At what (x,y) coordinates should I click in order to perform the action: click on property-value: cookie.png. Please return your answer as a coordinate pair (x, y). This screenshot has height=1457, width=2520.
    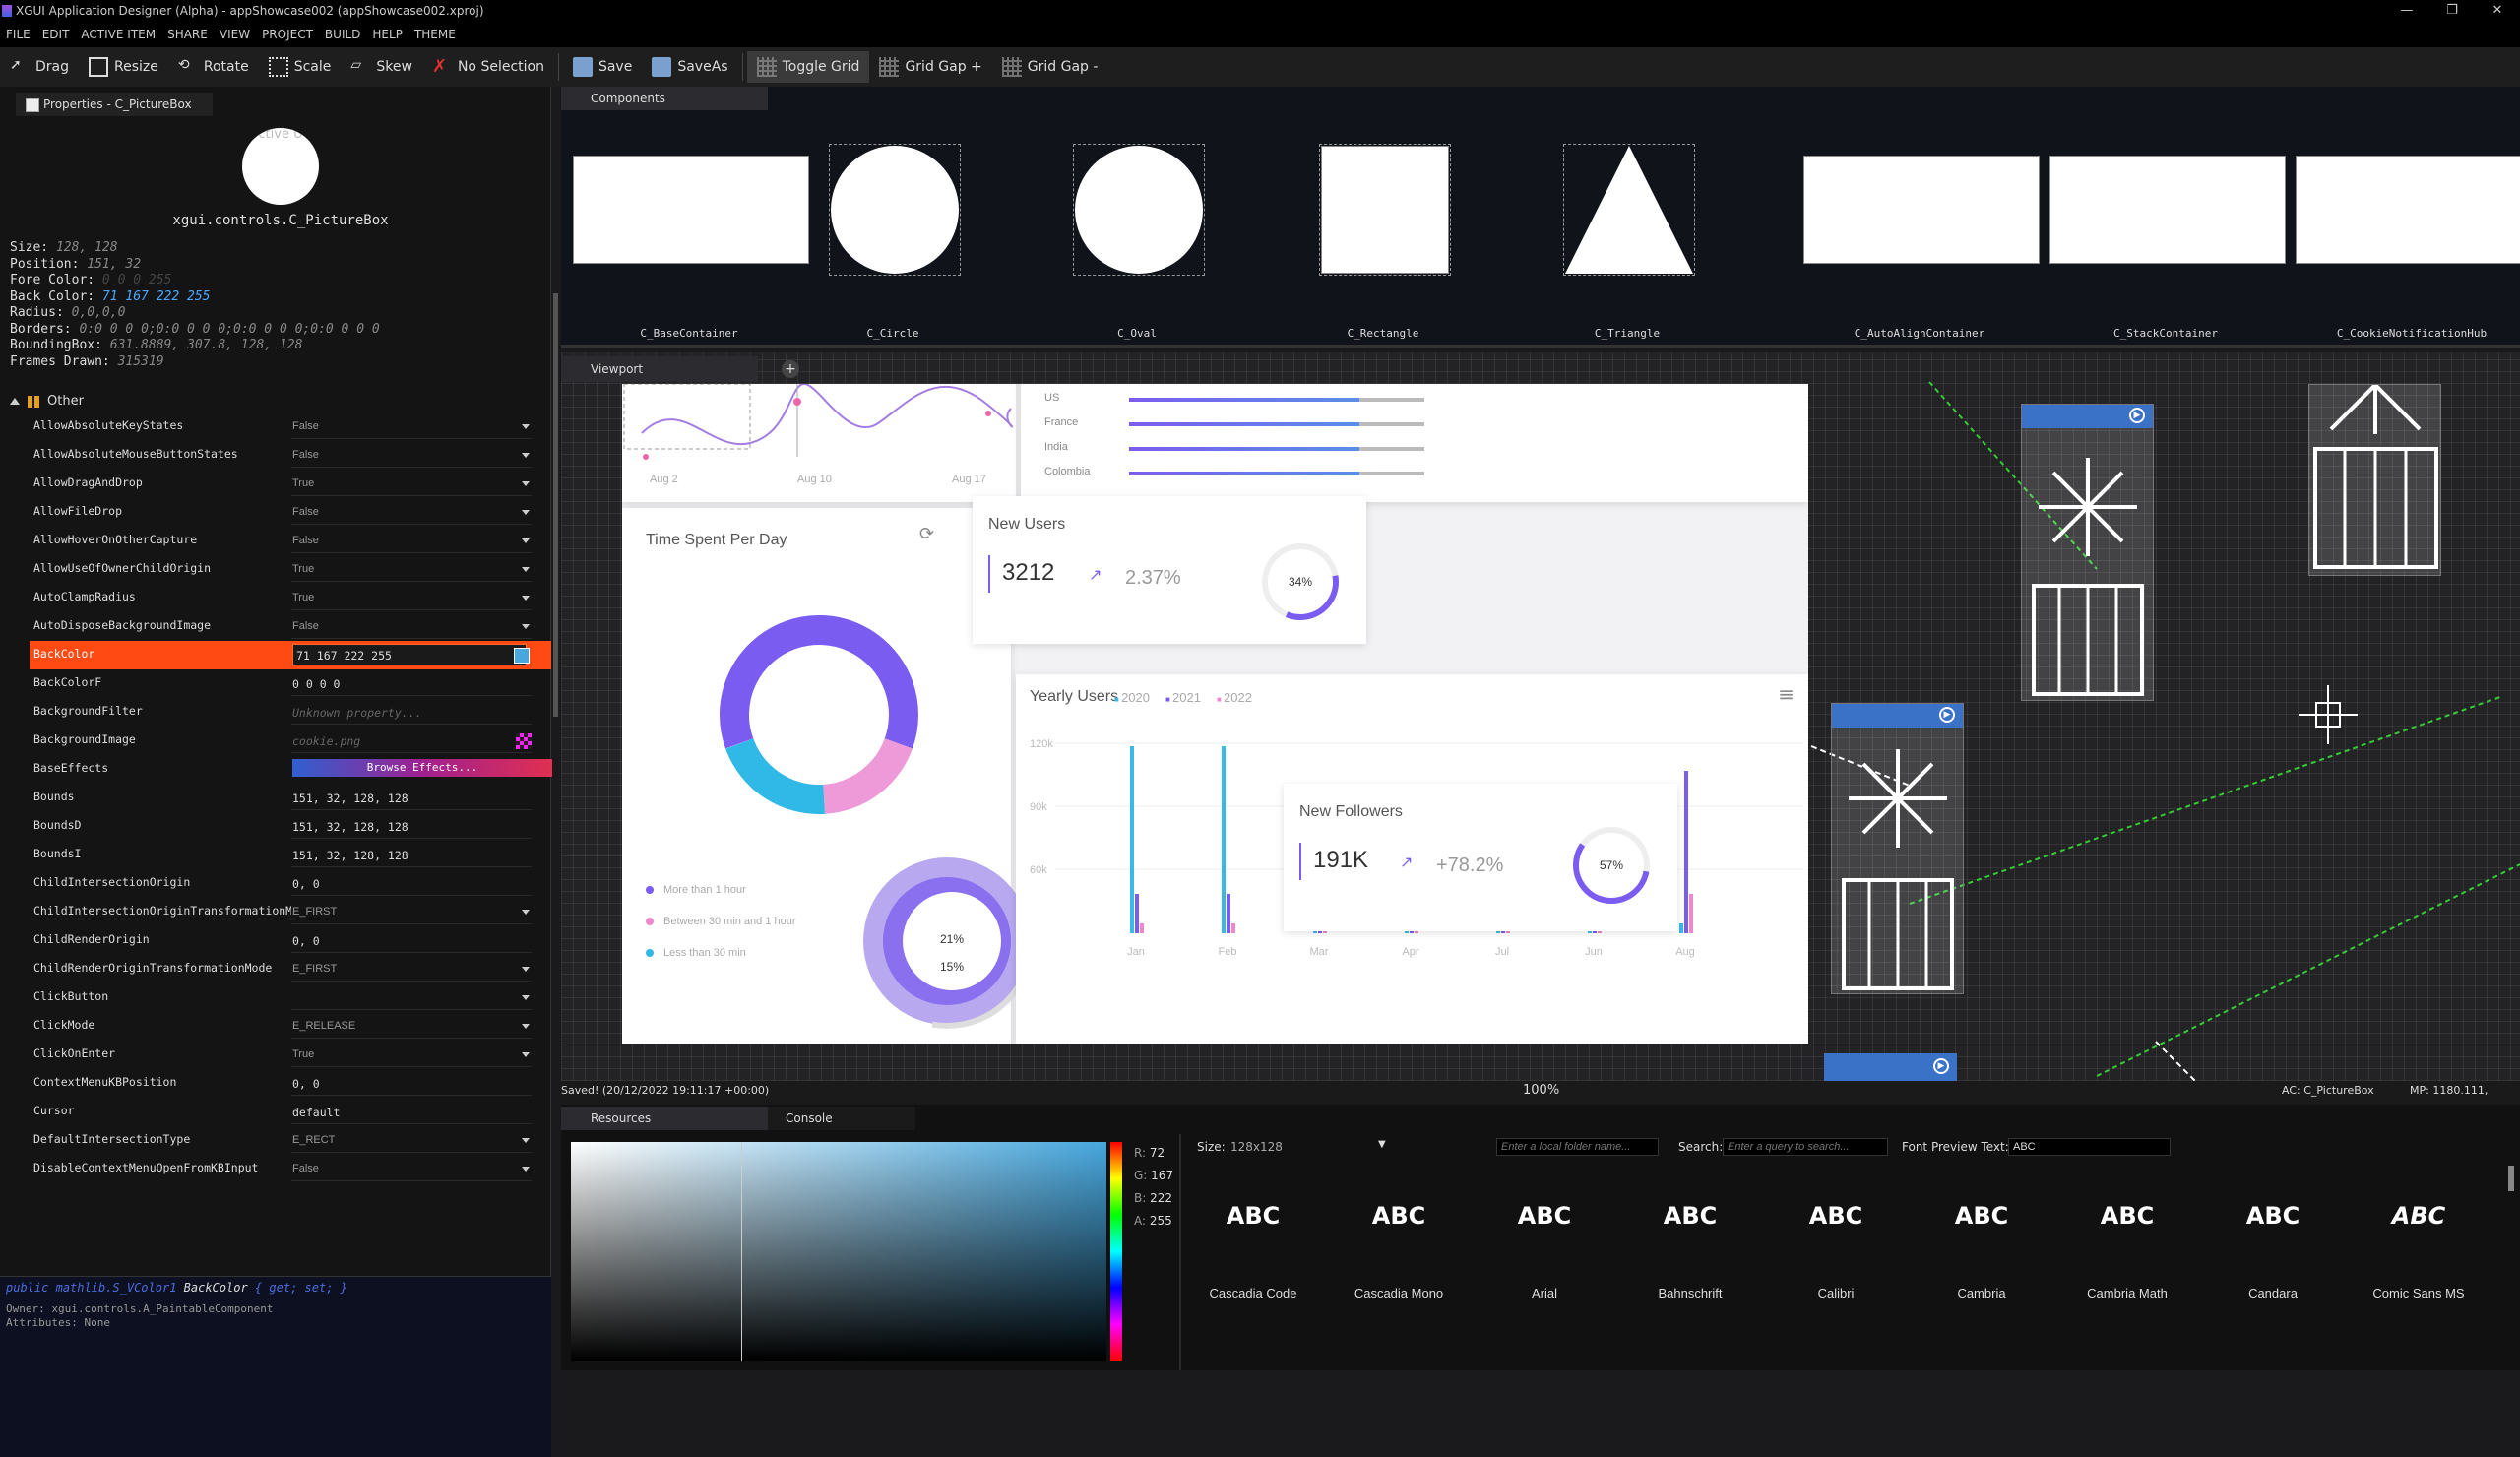
    Looking at the image, I should click on (420, 741).